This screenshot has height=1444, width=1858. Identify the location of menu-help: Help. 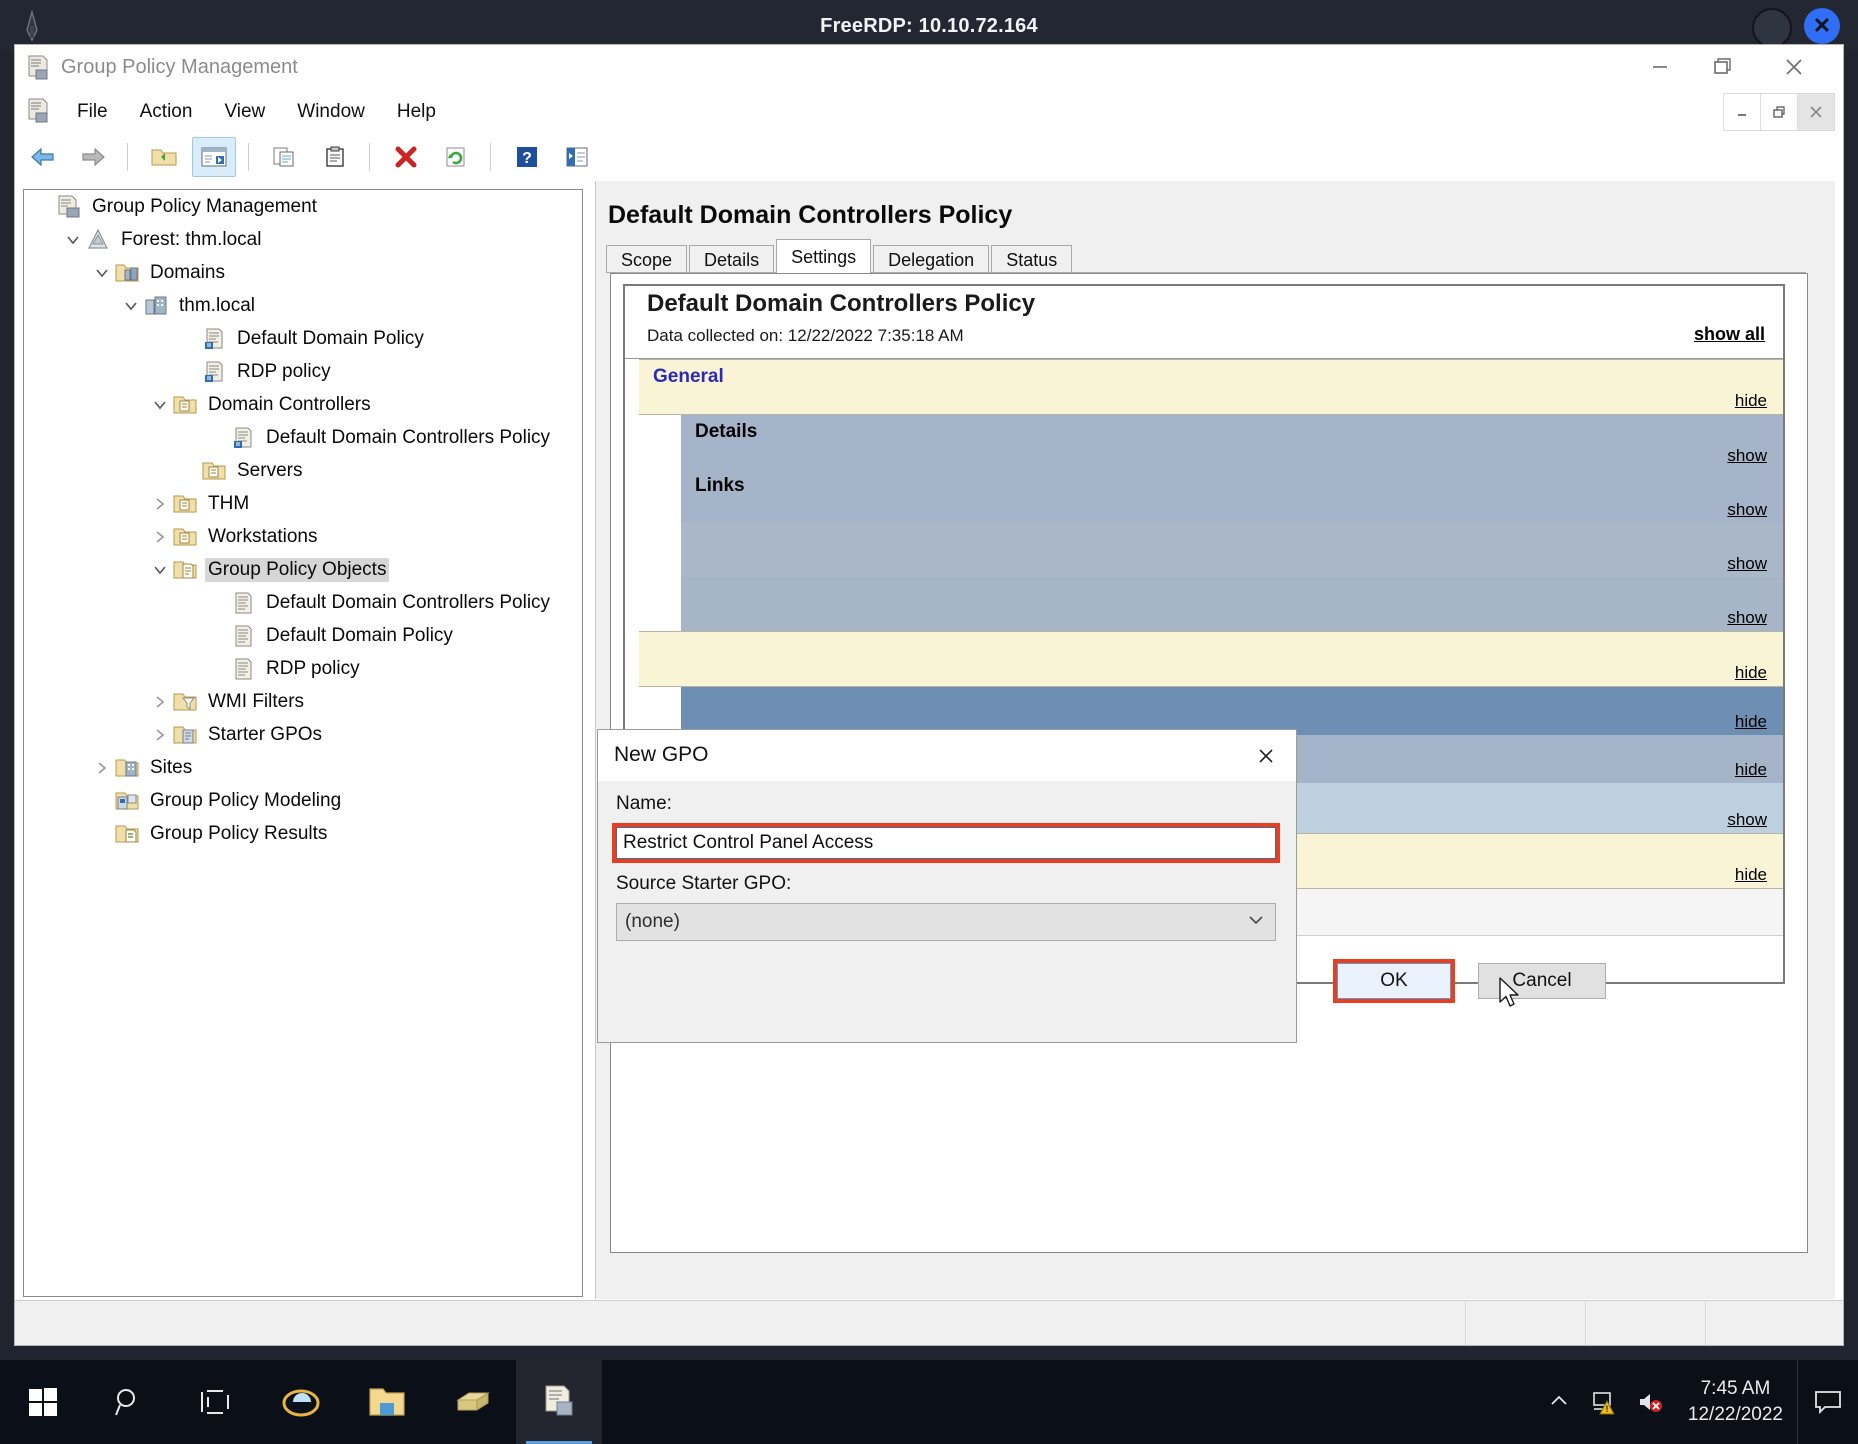
(416, 112).